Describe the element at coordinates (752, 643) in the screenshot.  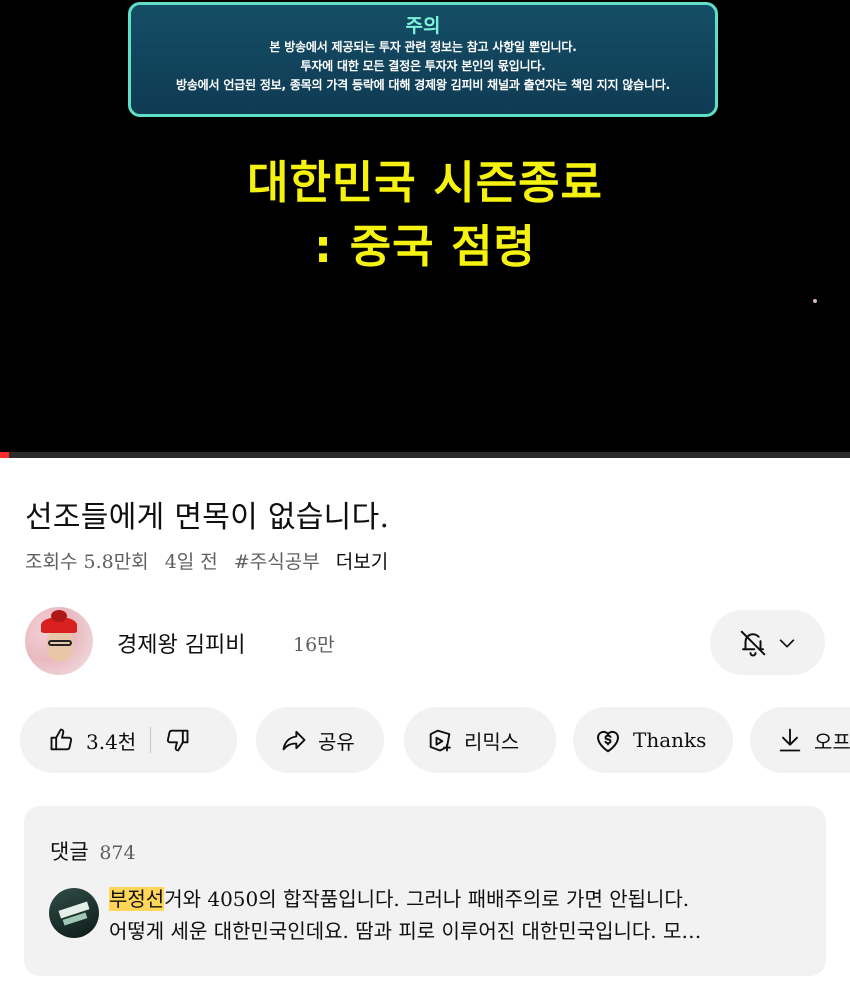
I see `bell-off-icon` at that location.